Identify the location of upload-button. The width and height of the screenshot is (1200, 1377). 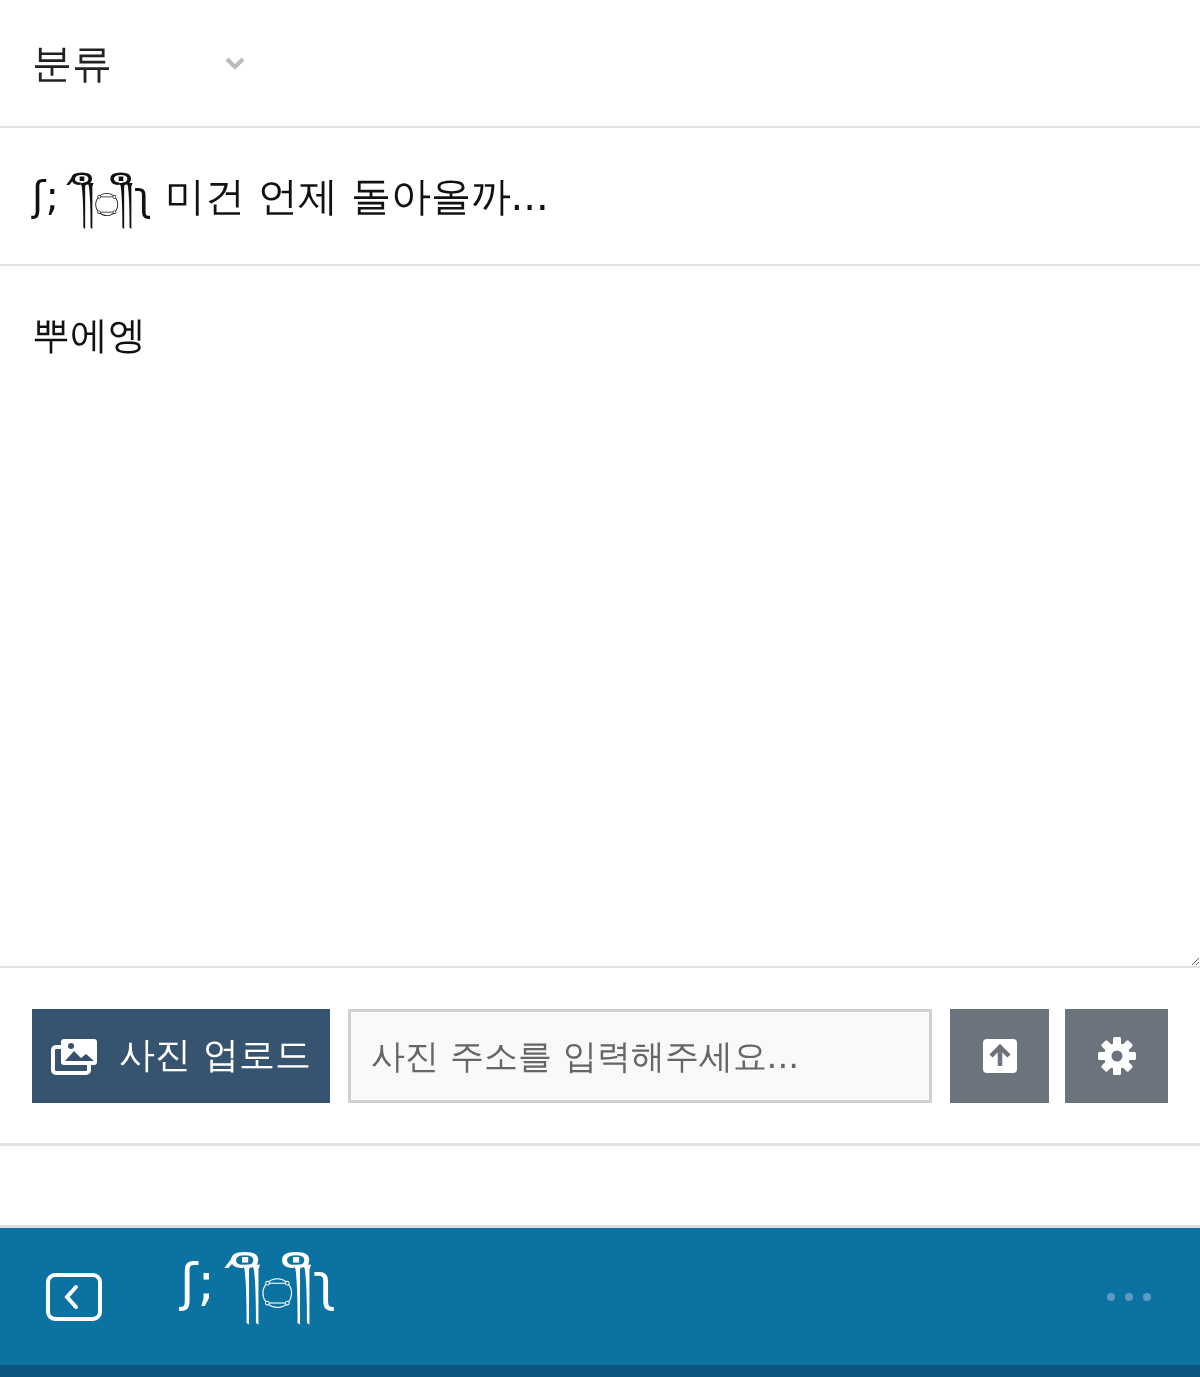
(999, 1055).